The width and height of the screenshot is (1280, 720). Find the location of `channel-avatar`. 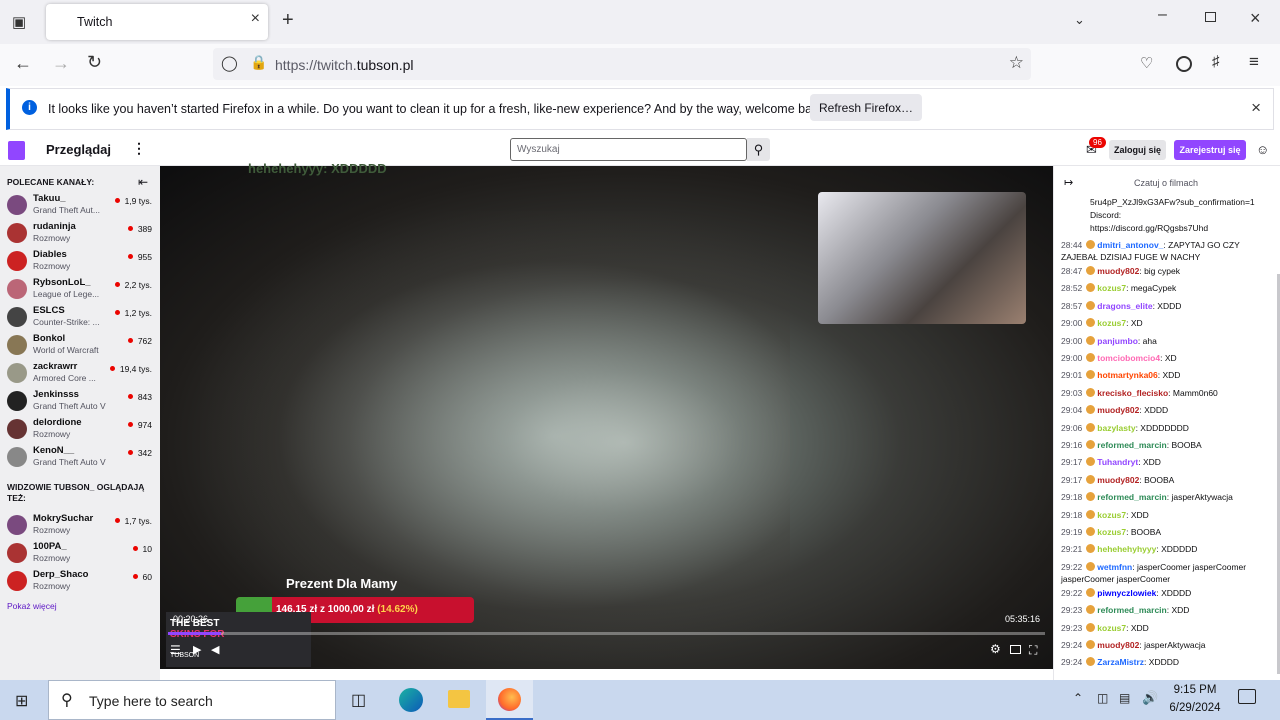

channel-avatar is located at coordinates (17, 553).